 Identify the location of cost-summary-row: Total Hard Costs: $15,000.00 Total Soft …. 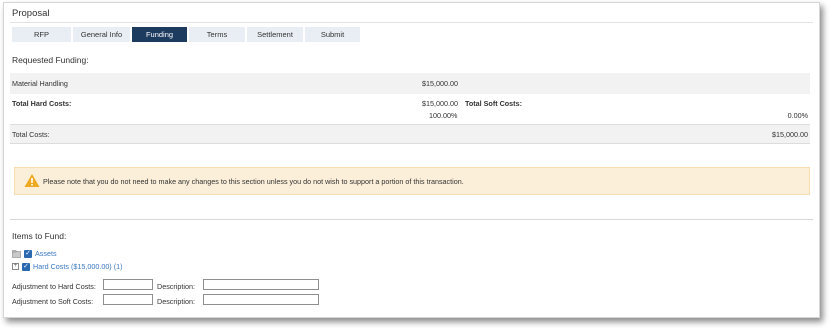
(410, 109).